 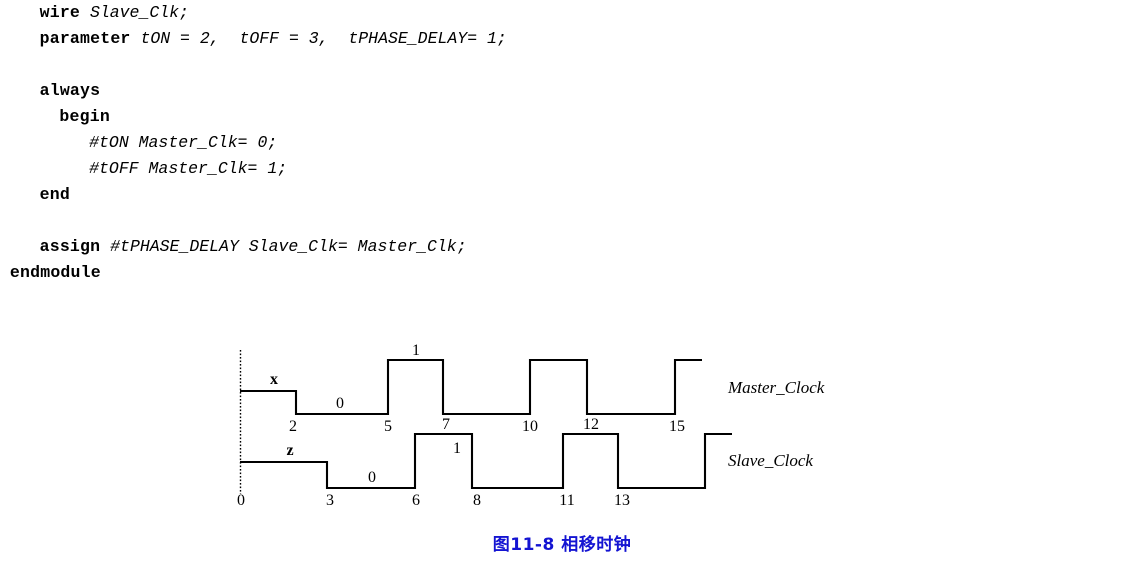 What do you see at coordinates (566, 500) in the screenshot?
I see `slave-time-label: 11` at bounding box center [566, 500].